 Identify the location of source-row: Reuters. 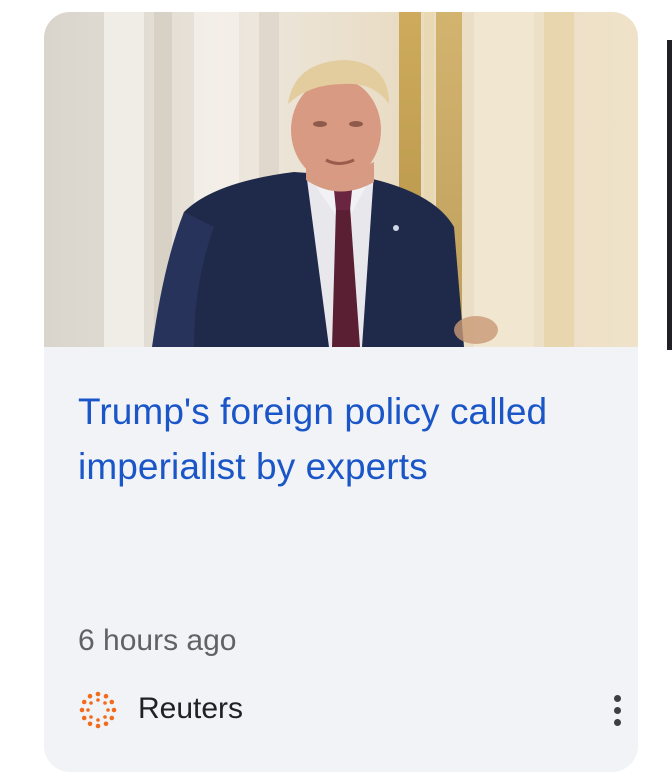
(349, 710).